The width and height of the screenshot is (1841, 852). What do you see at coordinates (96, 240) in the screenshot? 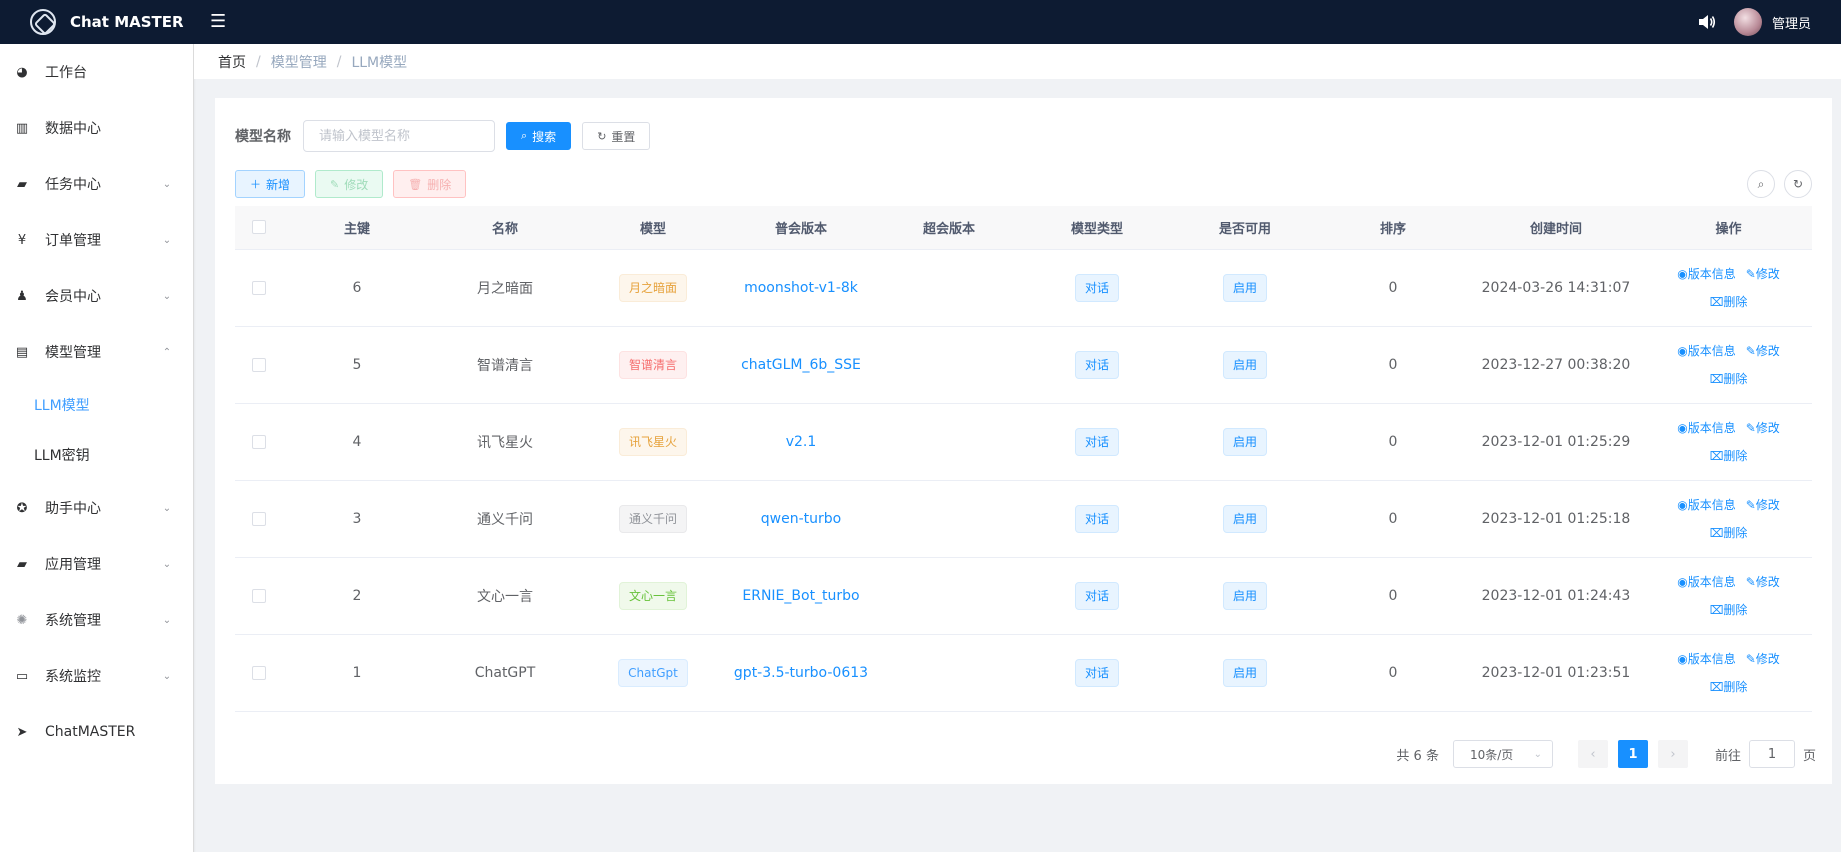
I see `sidebar-item-orders: ¥ 订单管理 ⌄` at bounding box center [96, 240].